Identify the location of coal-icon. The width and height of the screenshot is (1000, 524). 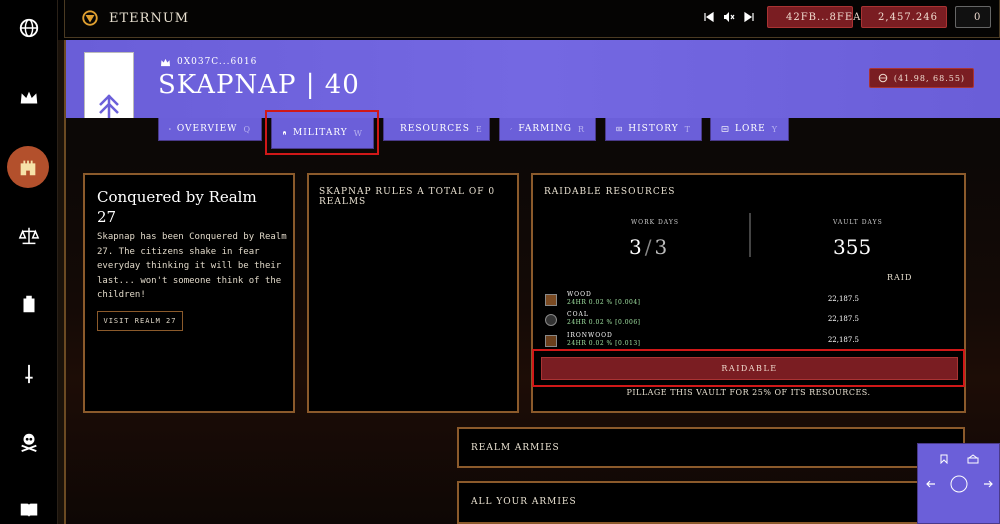
(551, 320).